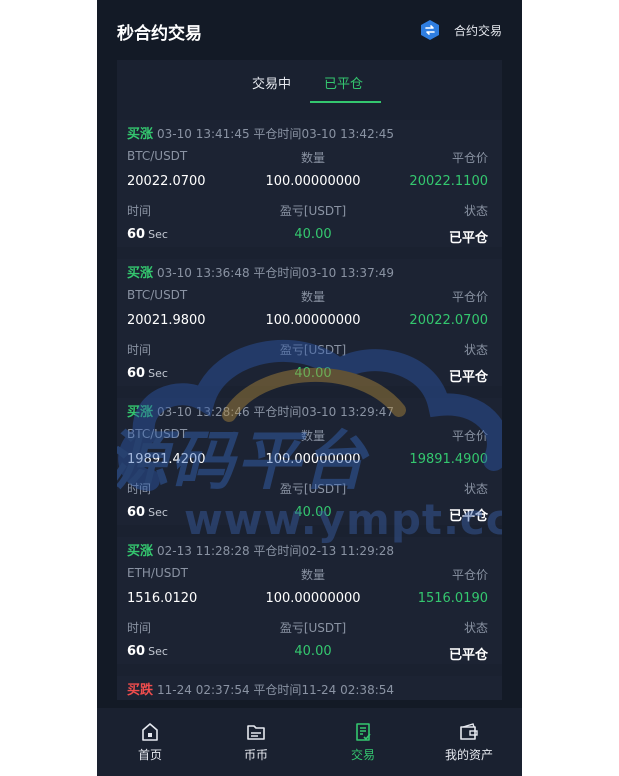 Image resolution: width=619 pixels, height=776 pixels. Describe the element at coordinates (255, 755) in the screenshot. I see `nav-spot-label: 币币` at that location.